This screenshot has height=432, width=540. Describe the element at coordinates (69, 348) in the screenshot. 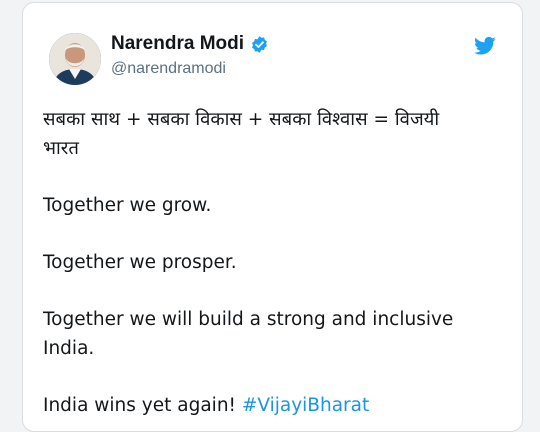

I see `tweet-line: India.` at that location.